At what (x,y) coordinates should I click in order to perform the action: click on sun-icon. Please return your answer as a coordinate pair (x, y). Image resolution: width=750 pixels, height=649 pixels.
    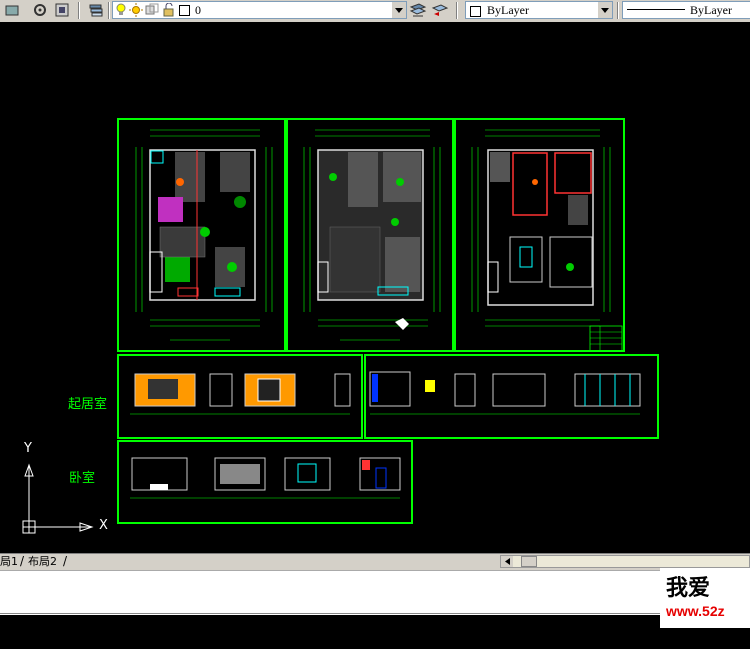
    Looking at the image, I should click on (136, 12).